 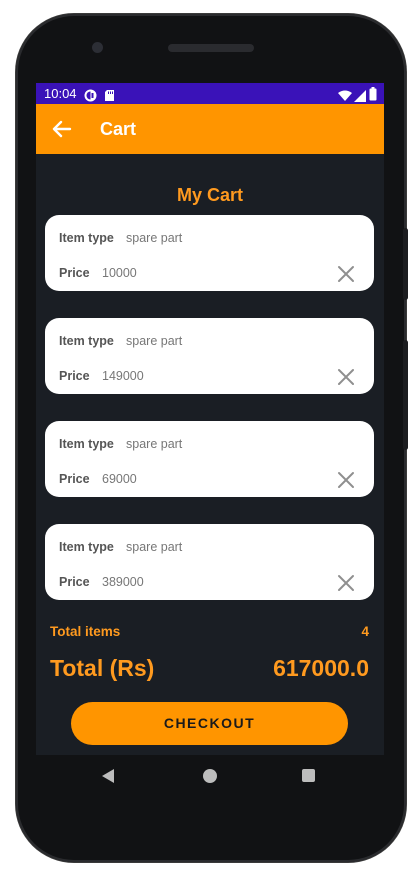 What do you see at coordinates (85, 631) in the screenshot?
I see `total-items-label: Total items` at bounding box center [85, 631].